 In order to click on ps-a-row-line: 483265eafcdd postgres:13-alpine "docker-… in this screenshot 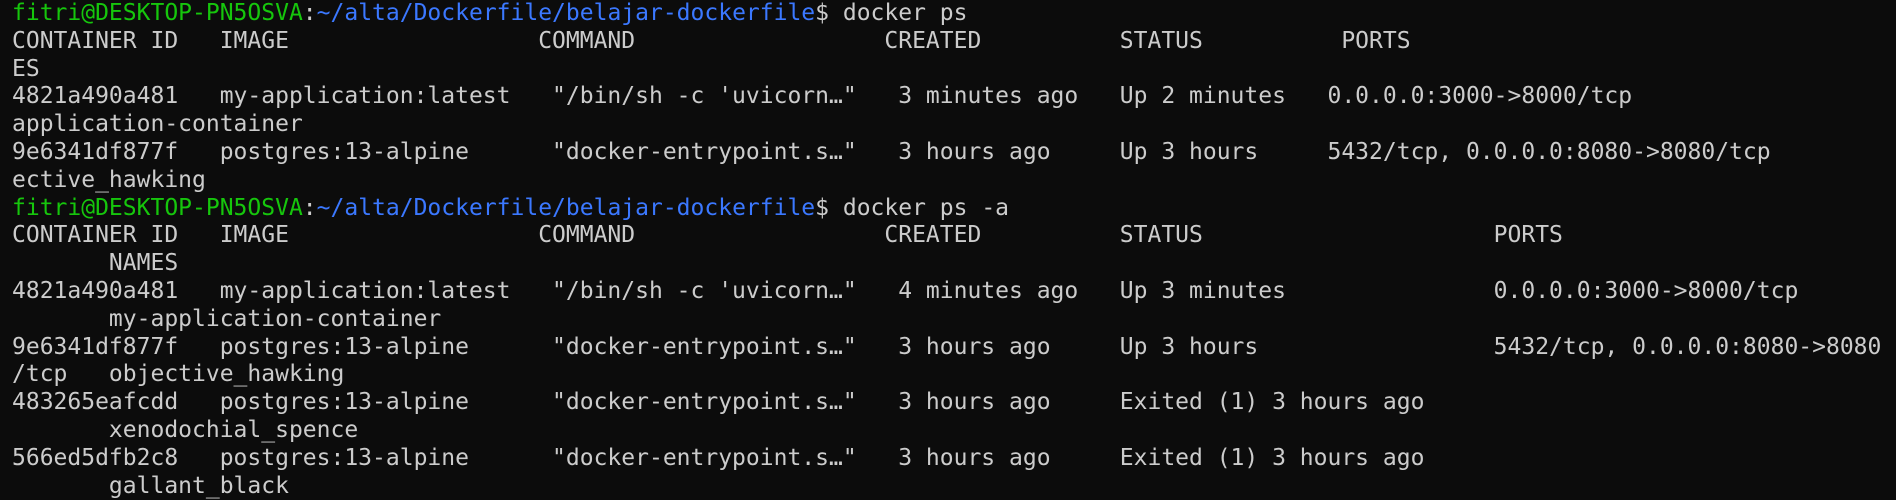, I will do `click(718, 402)`.